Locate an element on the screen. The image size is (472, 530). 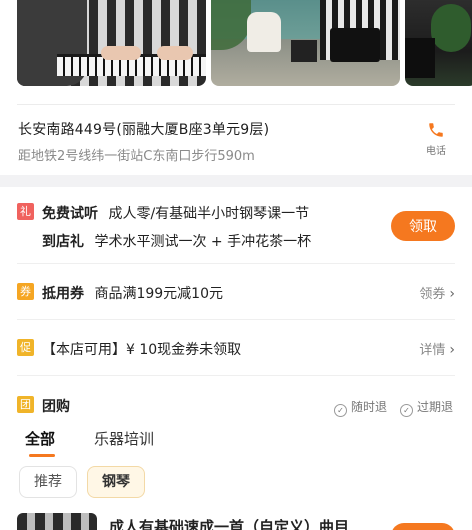
store-gift-line: 到店礼 学术水平测试一次 + 手冲花茶一杯 is located at coordinates (176, 241).